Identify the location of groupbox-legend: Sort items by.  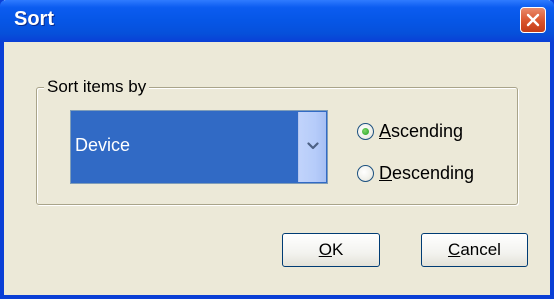
(97, 87).